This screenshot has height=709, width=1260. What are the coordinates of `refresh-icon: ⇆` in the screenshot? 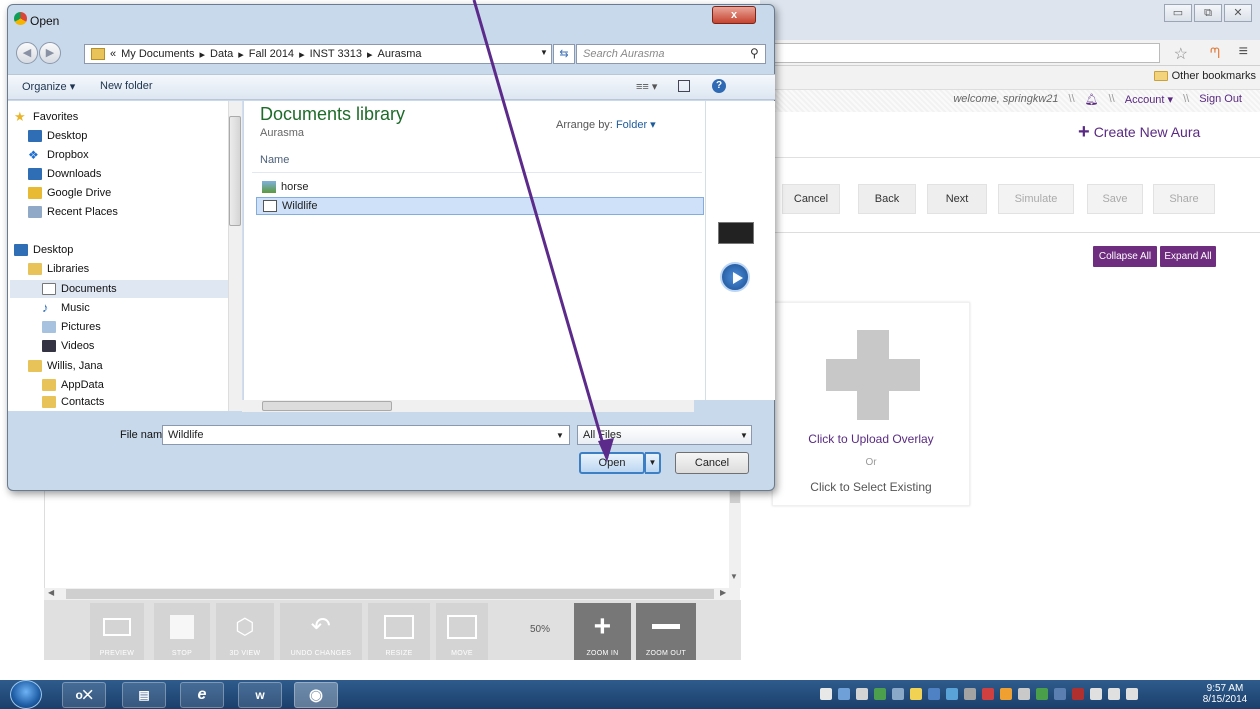 It's located at (564, 54).